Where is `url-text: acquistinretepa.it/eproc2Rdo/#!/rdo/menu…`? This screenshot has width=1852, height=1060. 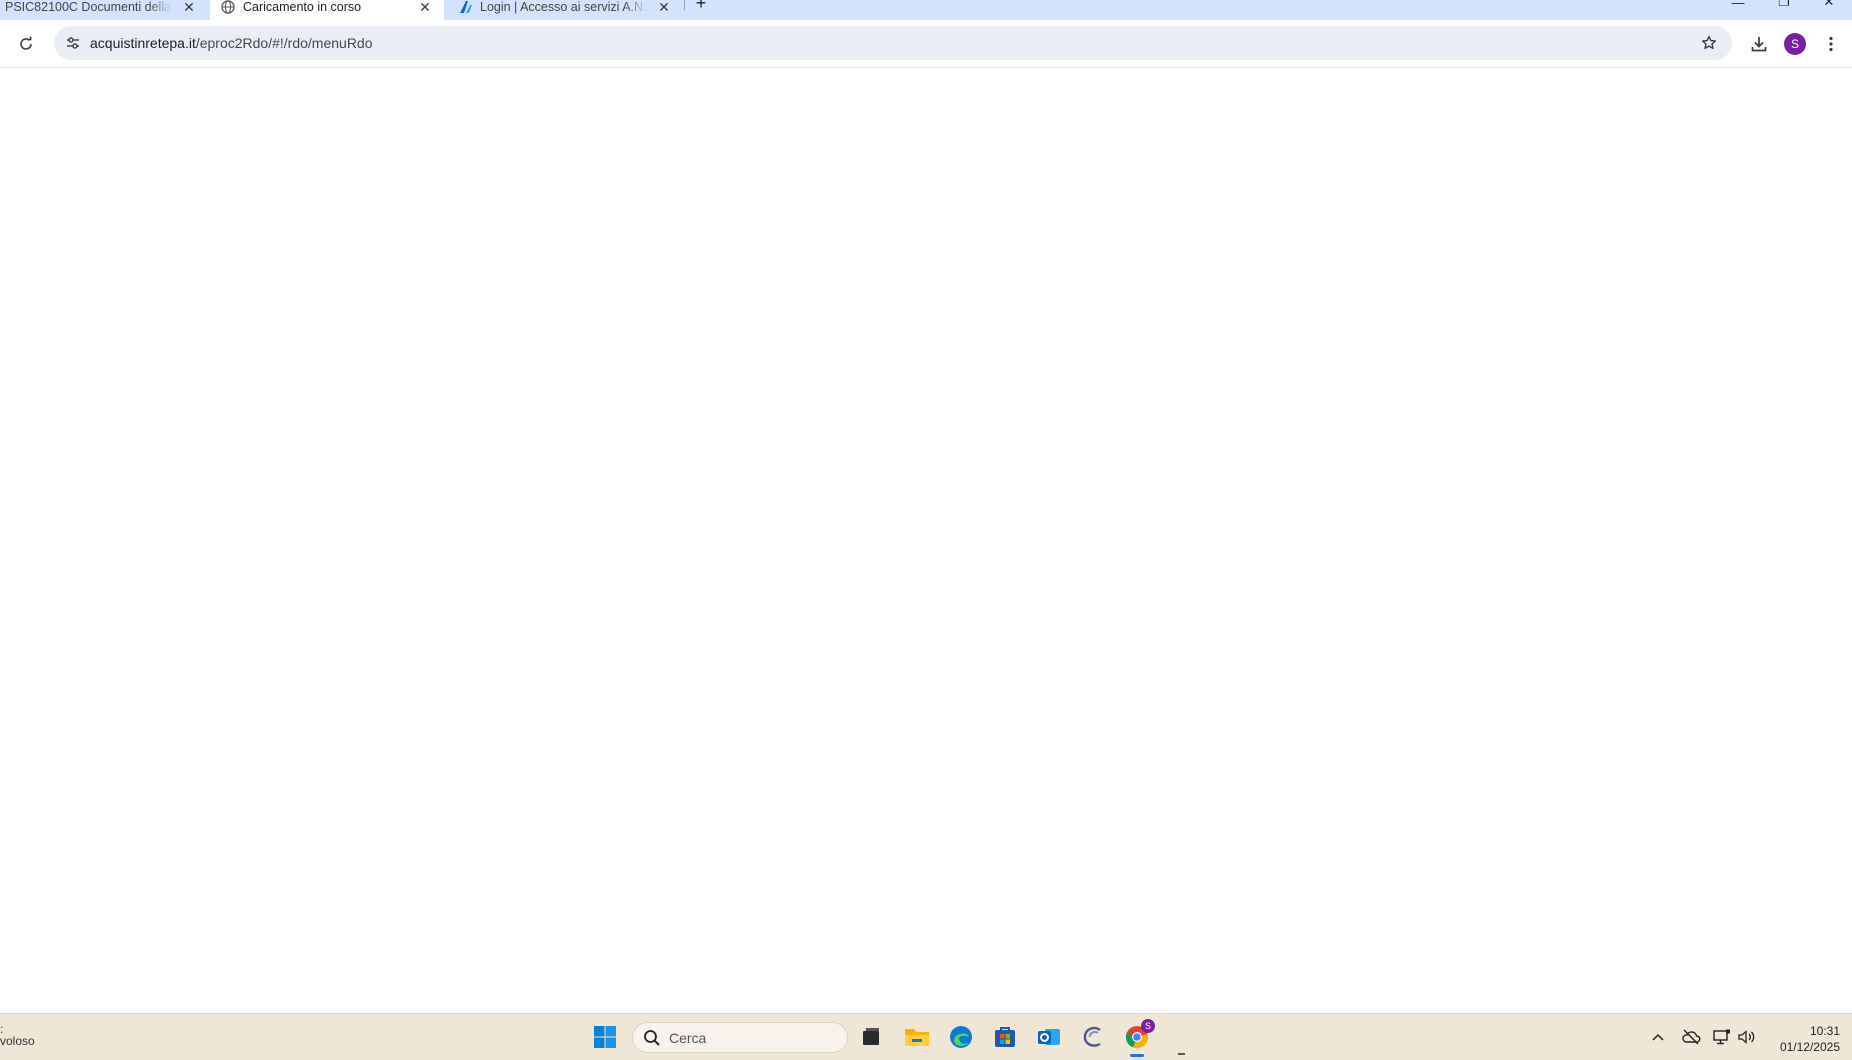 url-text: acquistinretepa.it/eproc2Rdo/#!/rdo/menu… is located at coordinates (231, 43).